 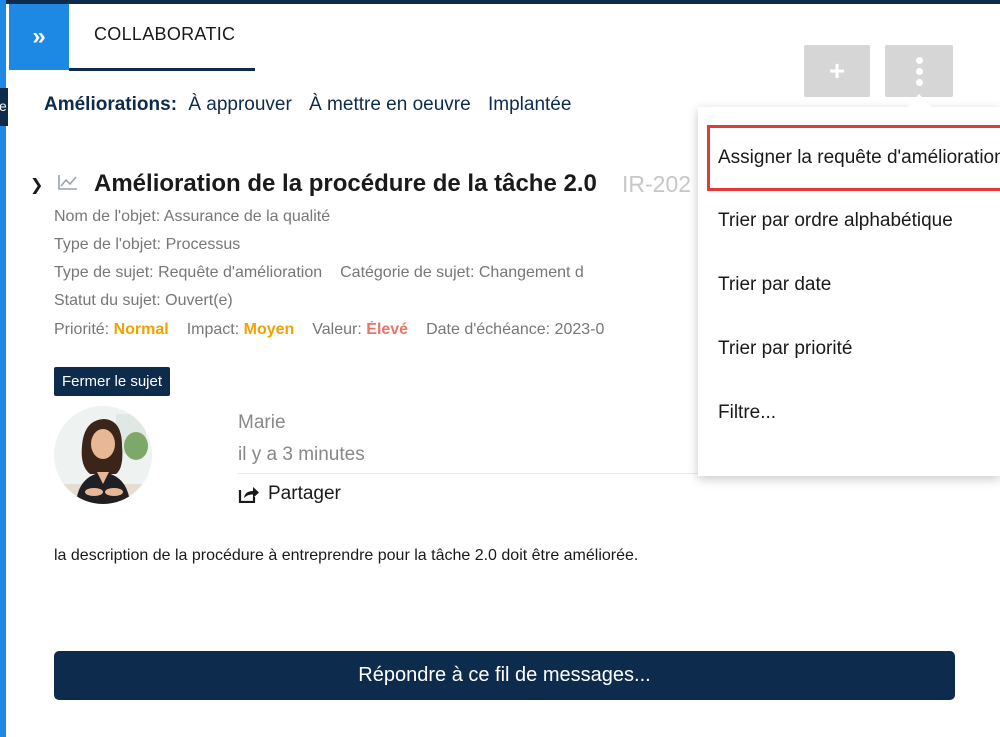 I want to click on active-tab-indicator, so click(x=162, y=69).